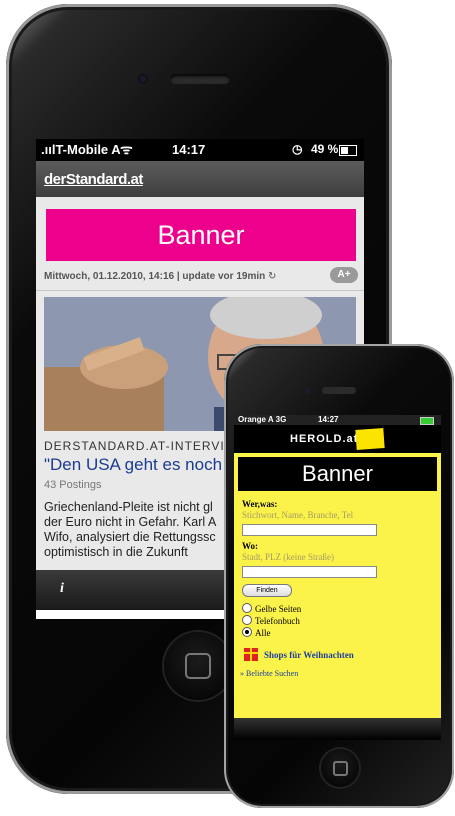 The height and width of the screenshot is (816, 455). Describe the element at coordinates (200, 290) in the screenshot. I see `divider` at that location.